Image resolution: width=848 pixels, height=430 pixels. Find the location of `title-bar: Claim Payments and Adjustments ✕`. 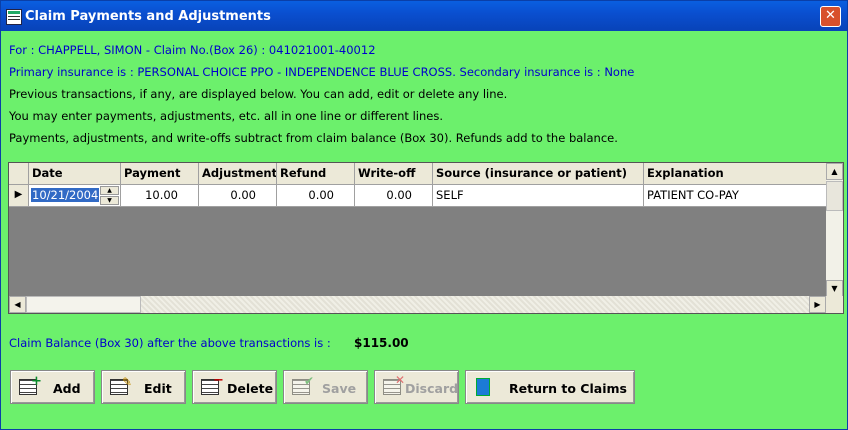

title-bar: Claim Payments and Adjustments ✕ is located at coordinates (424, 16).